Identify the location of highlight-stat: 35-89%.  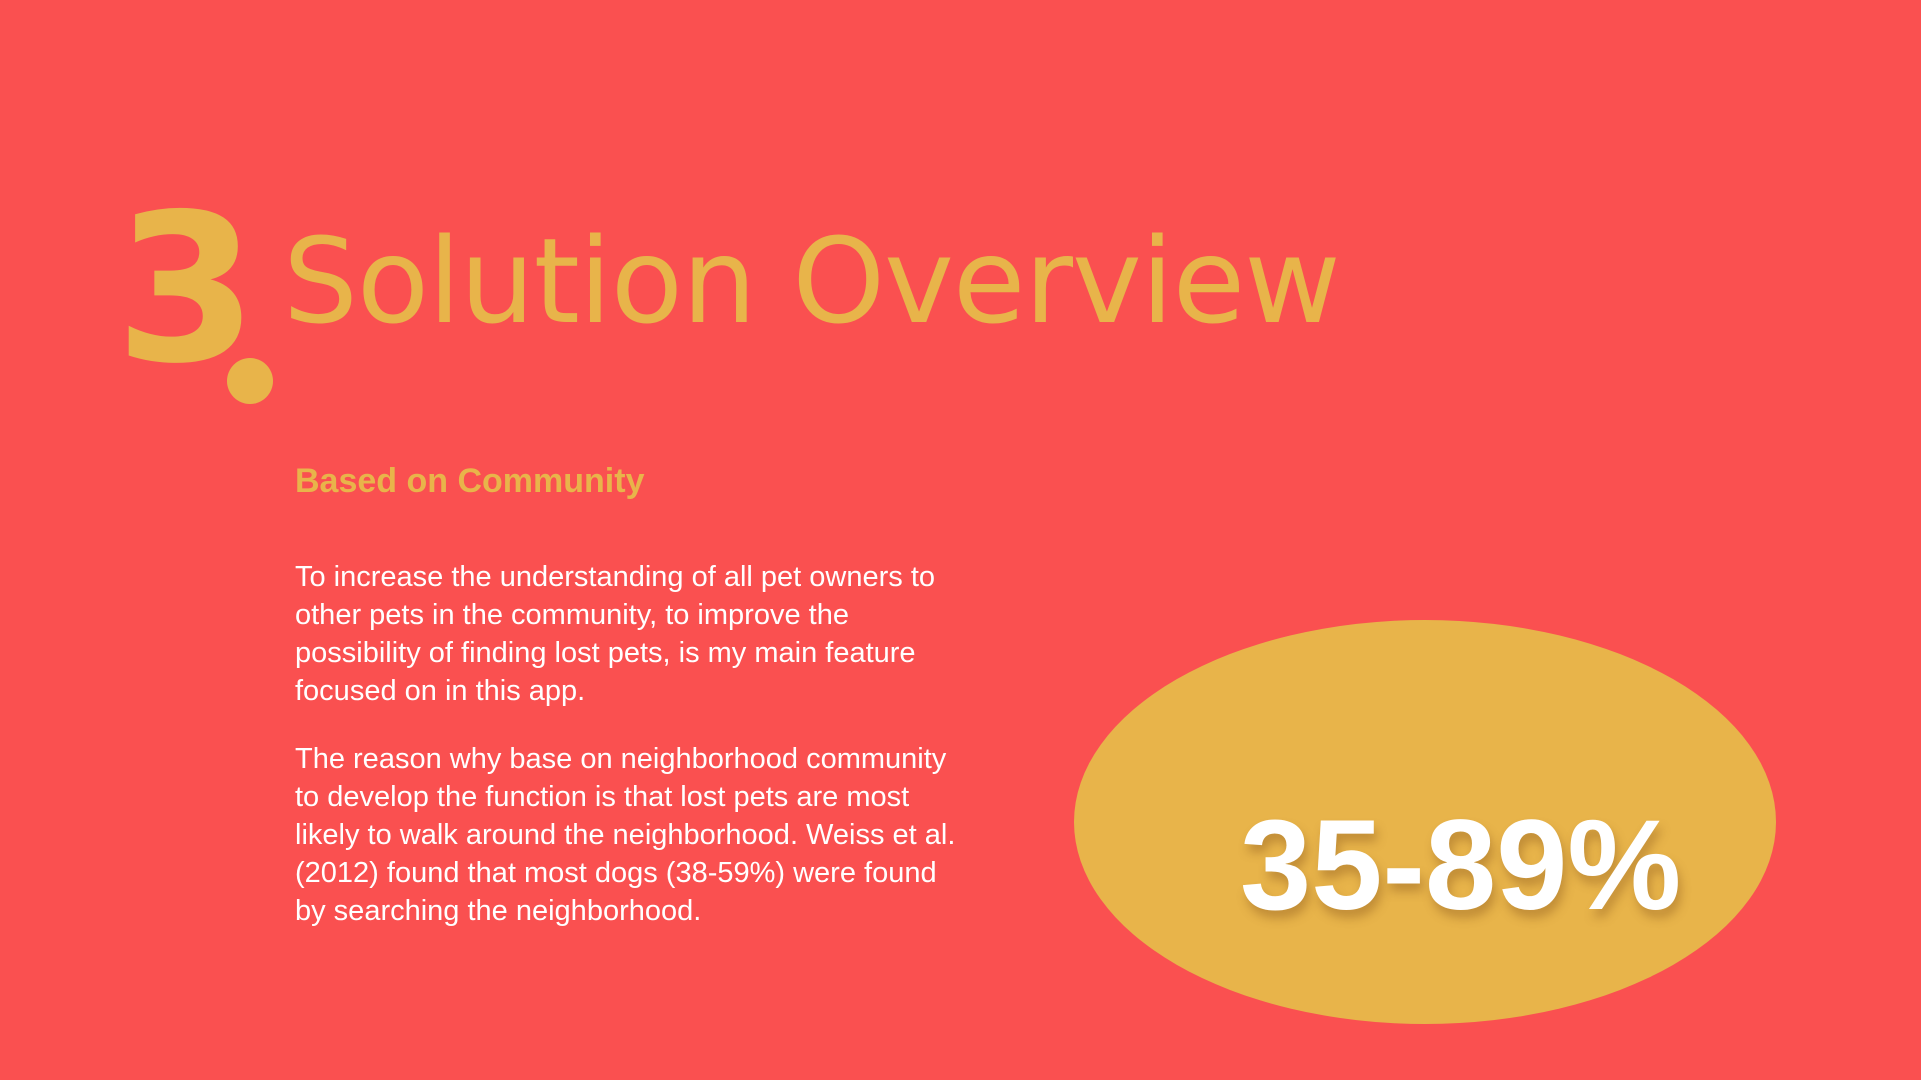
(1461, 865).